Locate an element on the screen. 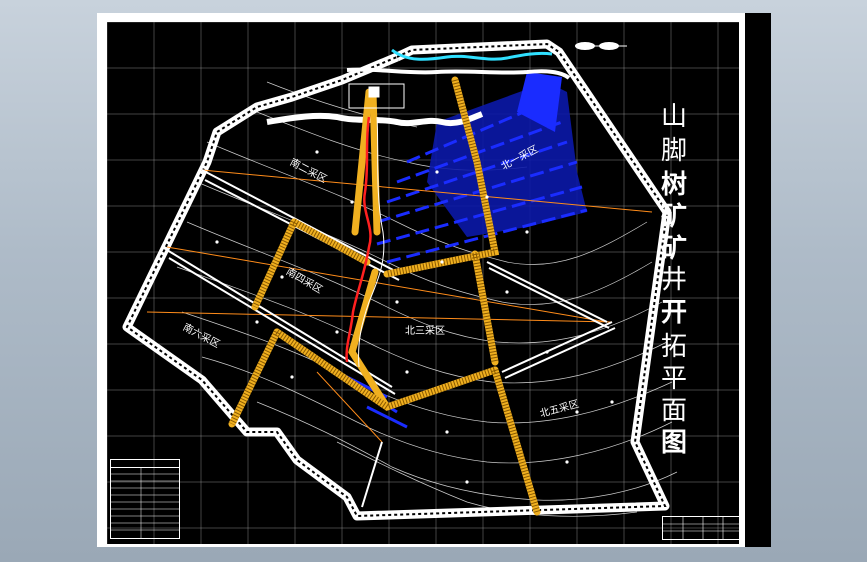 Image resolution: width=867 pixels, height=562 pixels. goaf-area-north-one is located at coordinates (482, 168).